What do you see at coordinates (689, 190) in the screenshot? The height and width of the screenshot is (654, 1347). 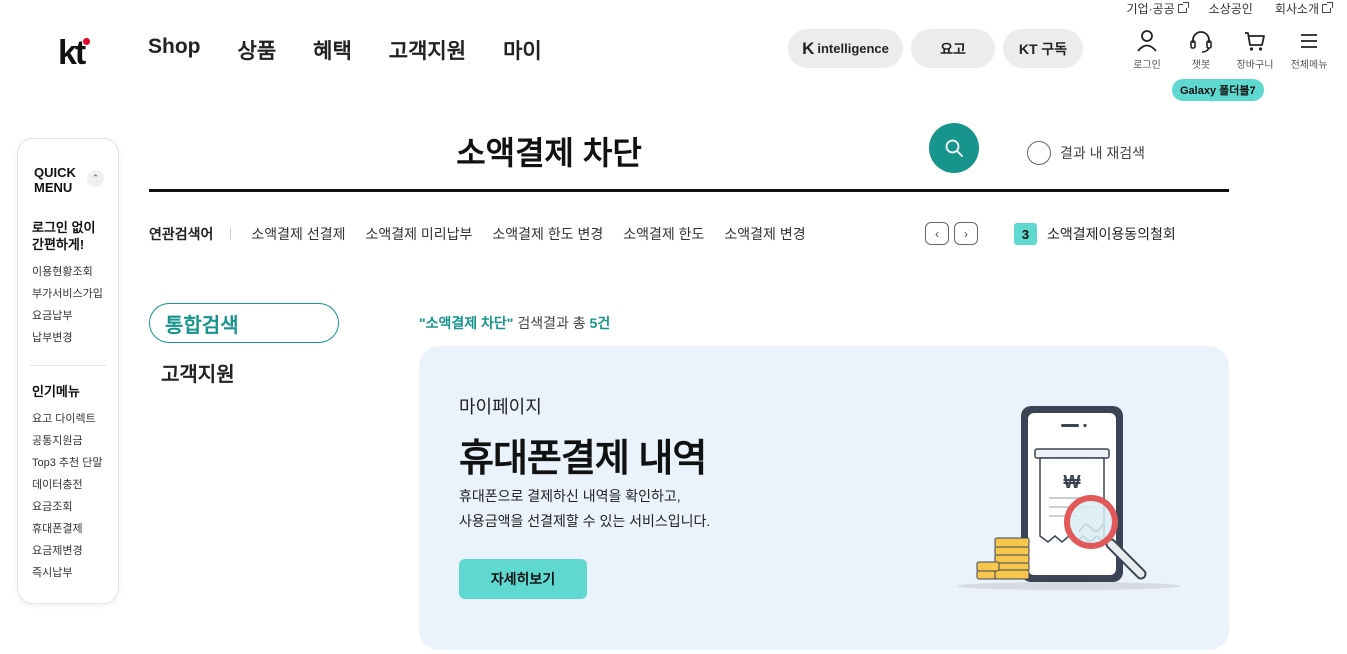 I see `search-underline` at bounding box center [689, 190].